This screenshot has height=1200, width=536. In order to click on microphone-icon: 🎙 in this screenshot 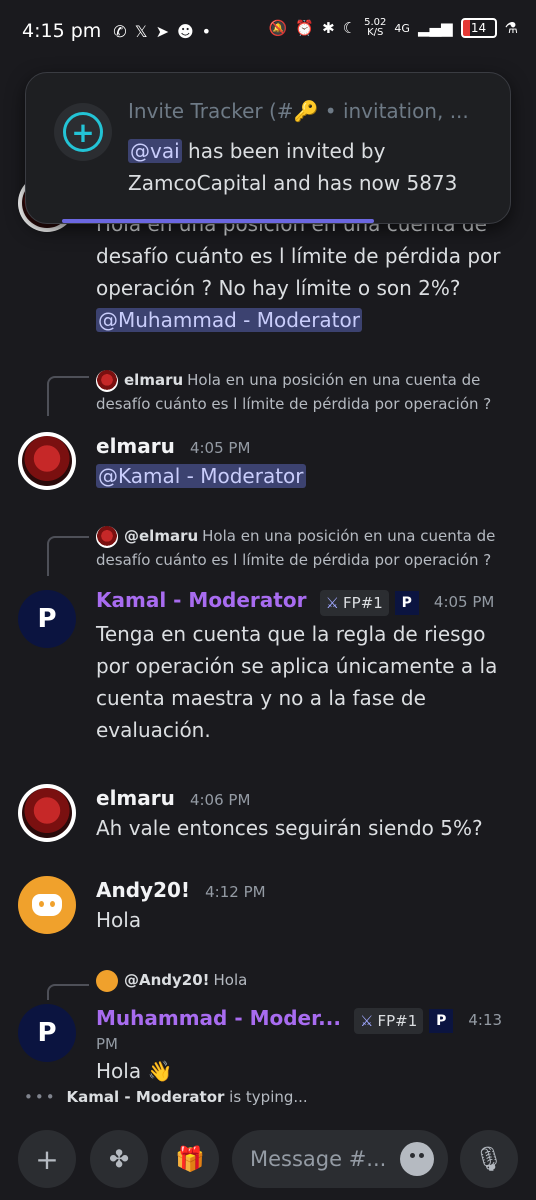, I will do `click(489, 1159)`.